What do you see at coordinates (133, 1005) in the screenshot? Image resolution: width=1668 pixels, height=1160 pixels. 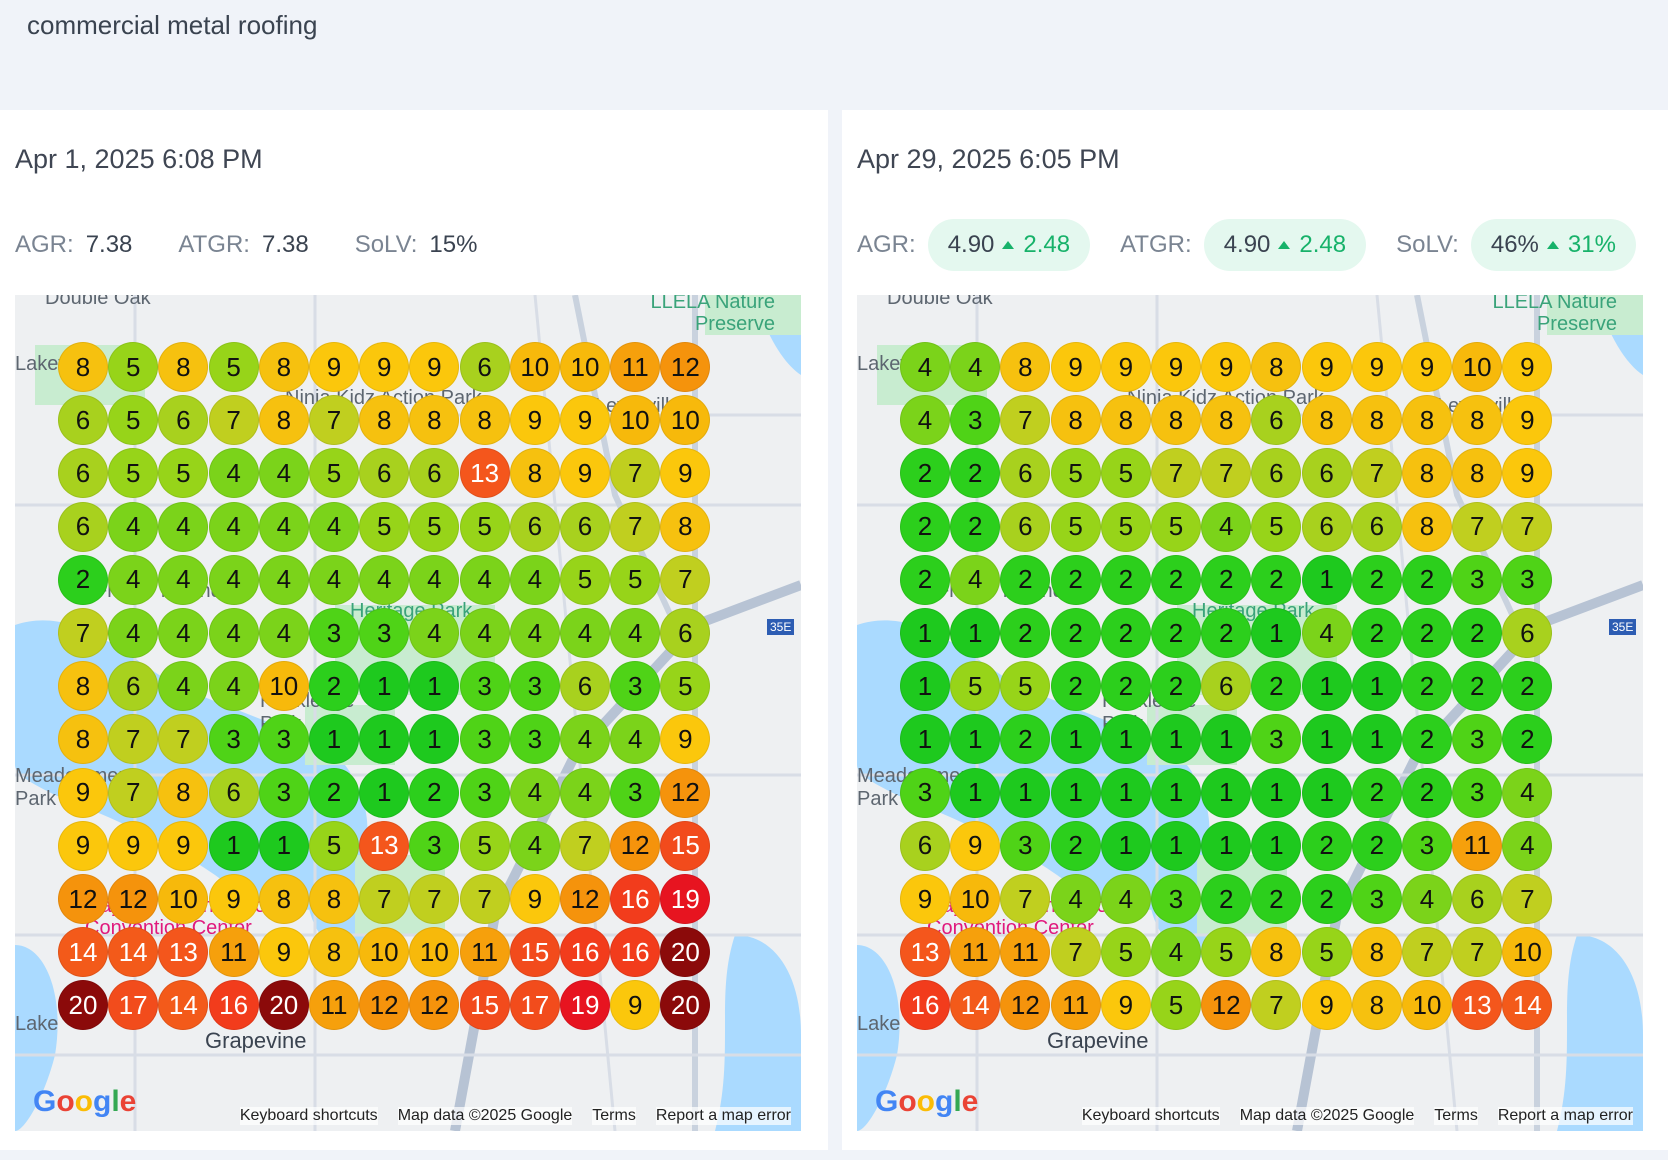 I see `rank-pin: 17` at bounding box center [133, 1005].